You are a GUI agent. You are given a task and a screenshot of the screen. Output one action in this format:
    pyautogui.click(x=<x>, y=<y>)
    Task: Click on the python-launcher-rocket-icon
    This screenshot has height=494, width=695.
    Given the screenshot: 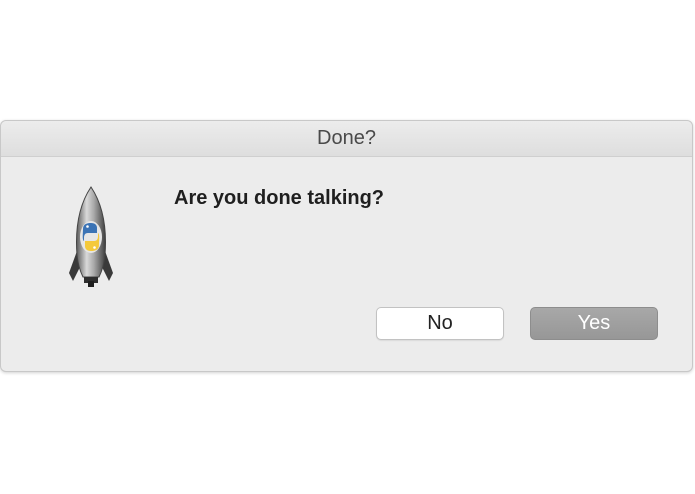 What is the action you would take?
    pyautogui.click(x=91, y=237)
    